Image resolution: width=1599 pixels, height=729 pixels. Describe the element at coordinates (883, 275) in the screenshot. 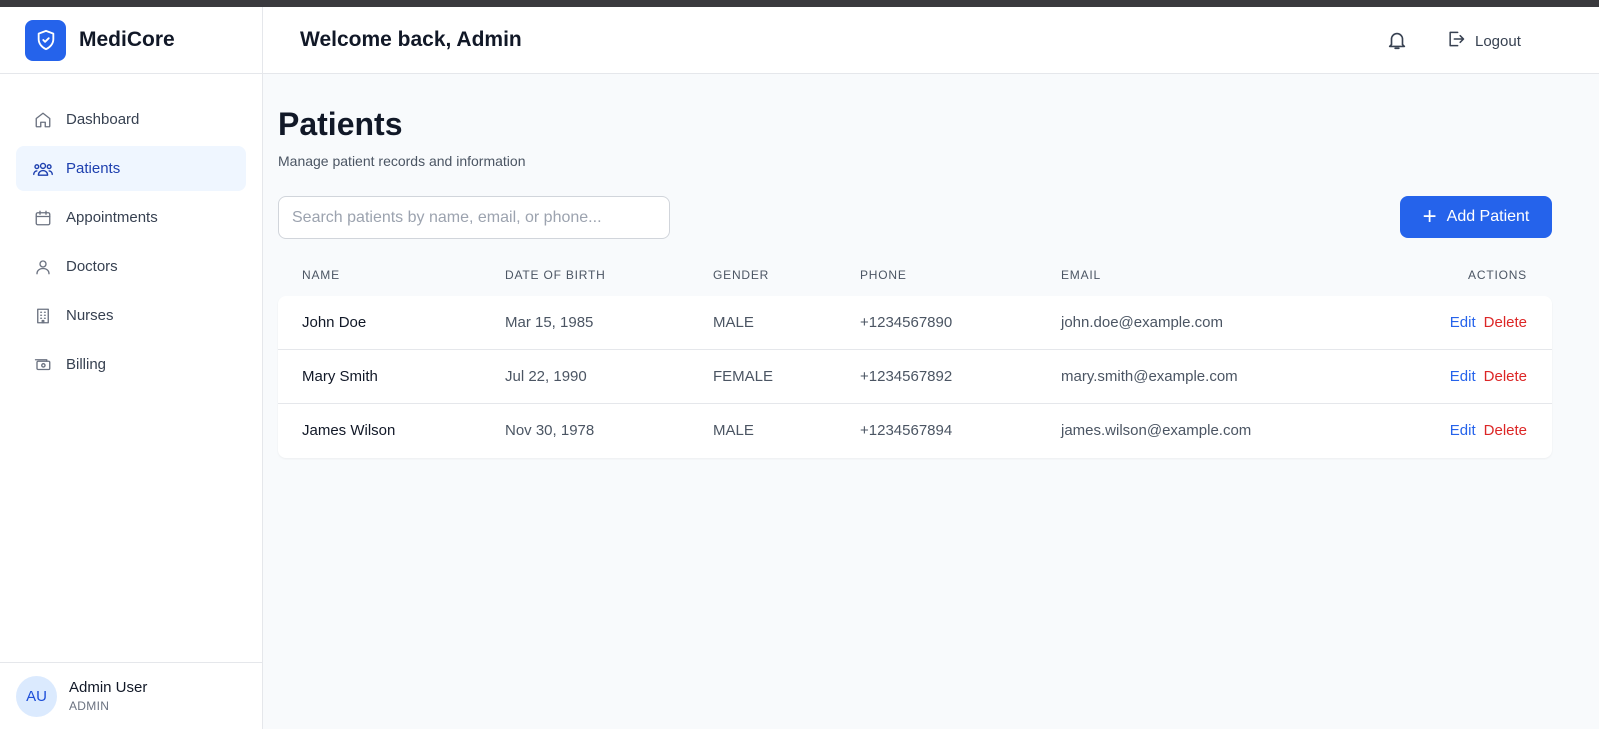

I see `column-header-phone: PHONE` at that location.